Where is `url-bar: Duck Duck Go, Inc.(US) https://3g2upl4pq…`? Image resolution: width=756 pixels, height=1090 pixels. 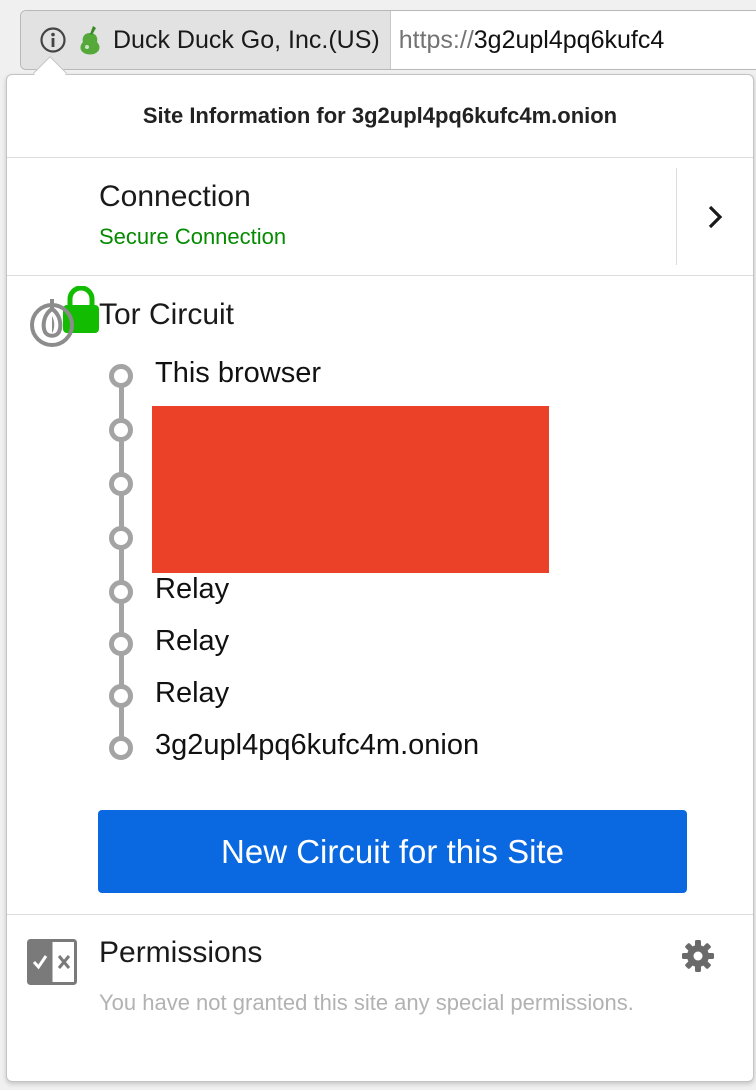
url-bar: Duck Duck Go, Inc.(US) https://3g2upl4pq… is located at coordinates (388, 40).